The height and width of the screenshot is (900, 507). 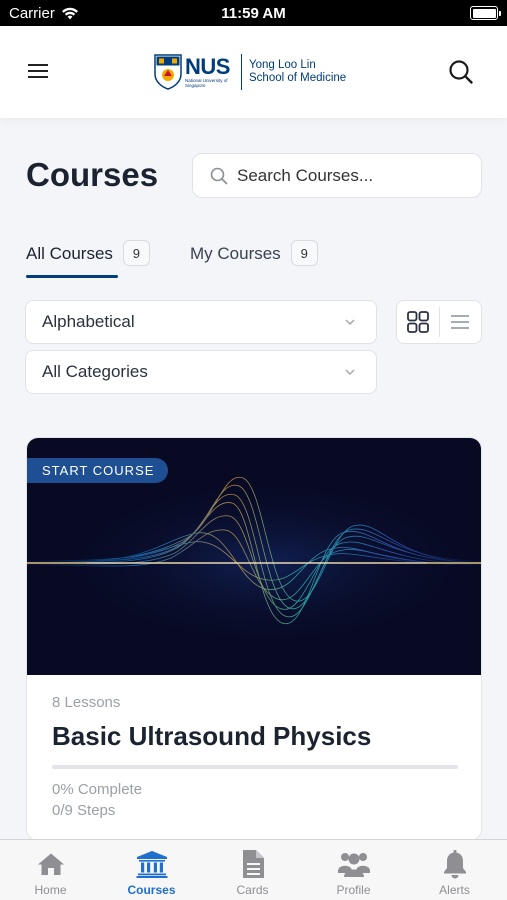 What do you see at coordinates (72, 276) in the screenshot?
I see `active-tab-indicator` at bounding box center [72, 276].